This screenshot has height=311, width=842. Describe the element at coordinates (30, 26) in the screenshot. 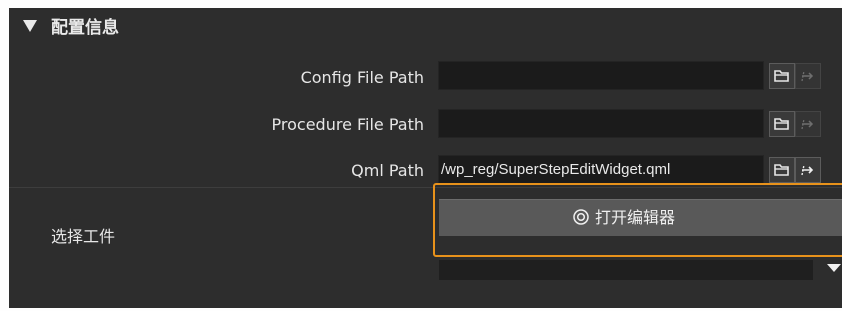

I see `collapse-arrow-icon` at that location.